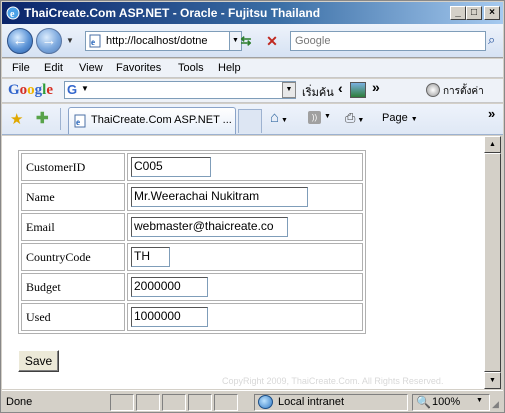 This screenshot has height=413, width=505. I want to click on page-menu-button: Page ▼, so click(400, 118).